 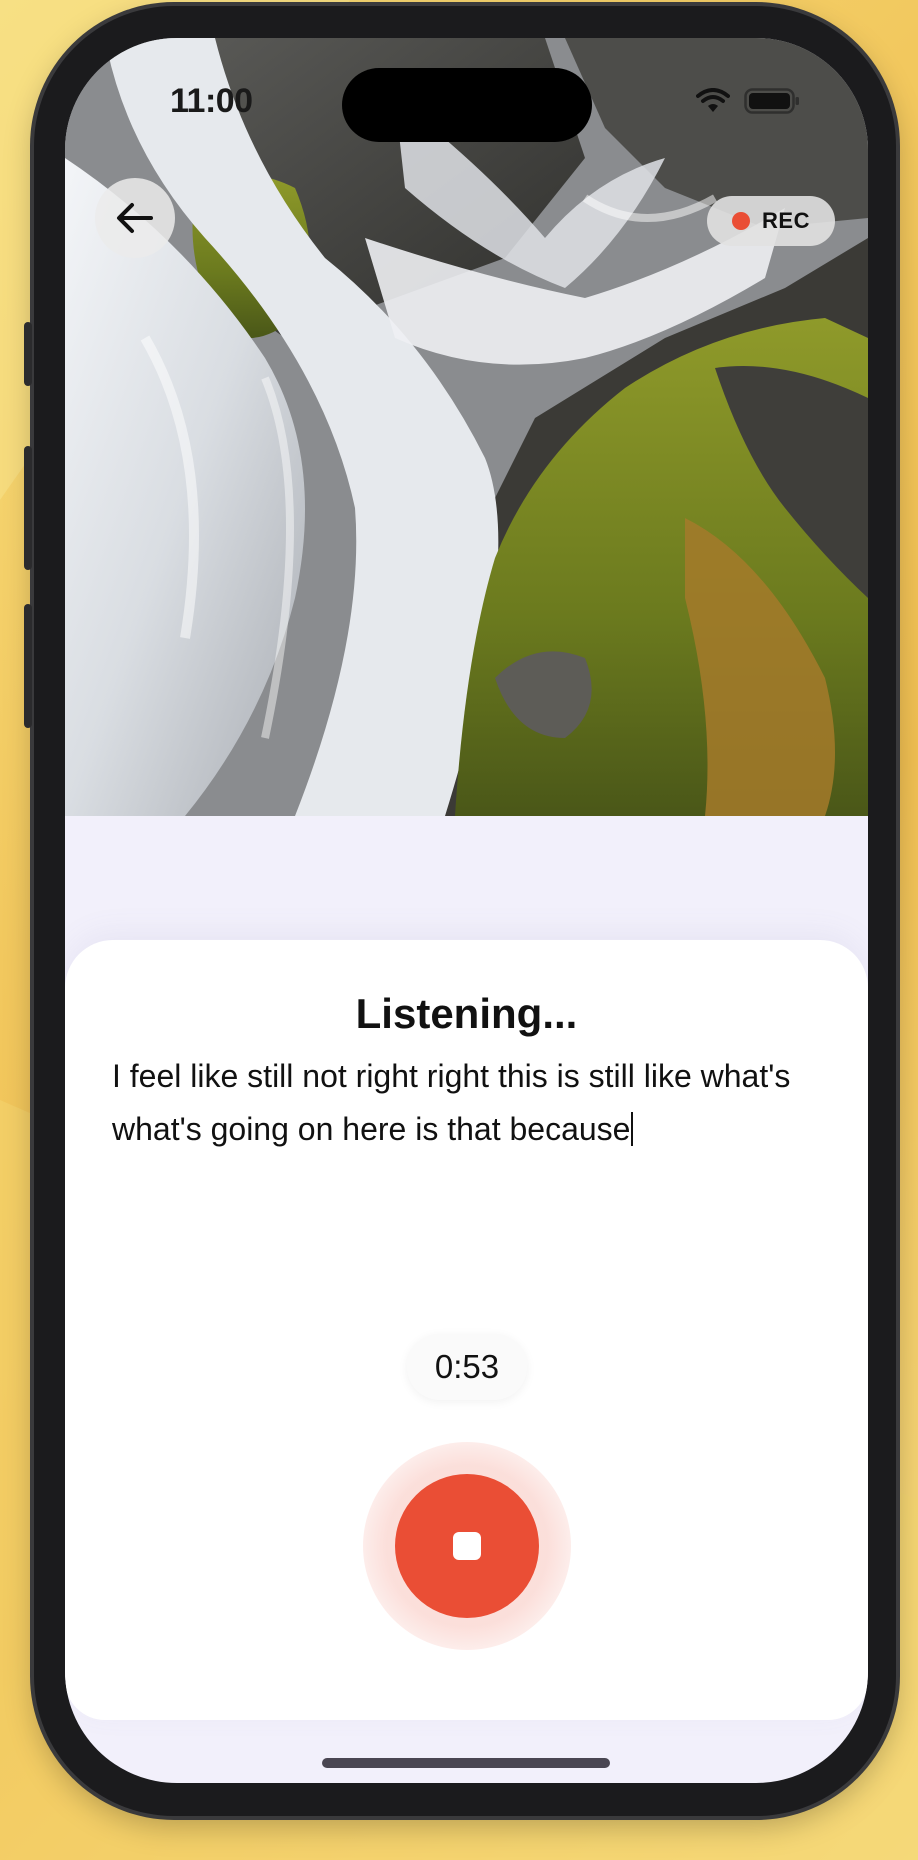 What do you see at coordinates (741, 221) in the screenshot?
I see `recording-dot-icon` at bounding box center [741, 221].